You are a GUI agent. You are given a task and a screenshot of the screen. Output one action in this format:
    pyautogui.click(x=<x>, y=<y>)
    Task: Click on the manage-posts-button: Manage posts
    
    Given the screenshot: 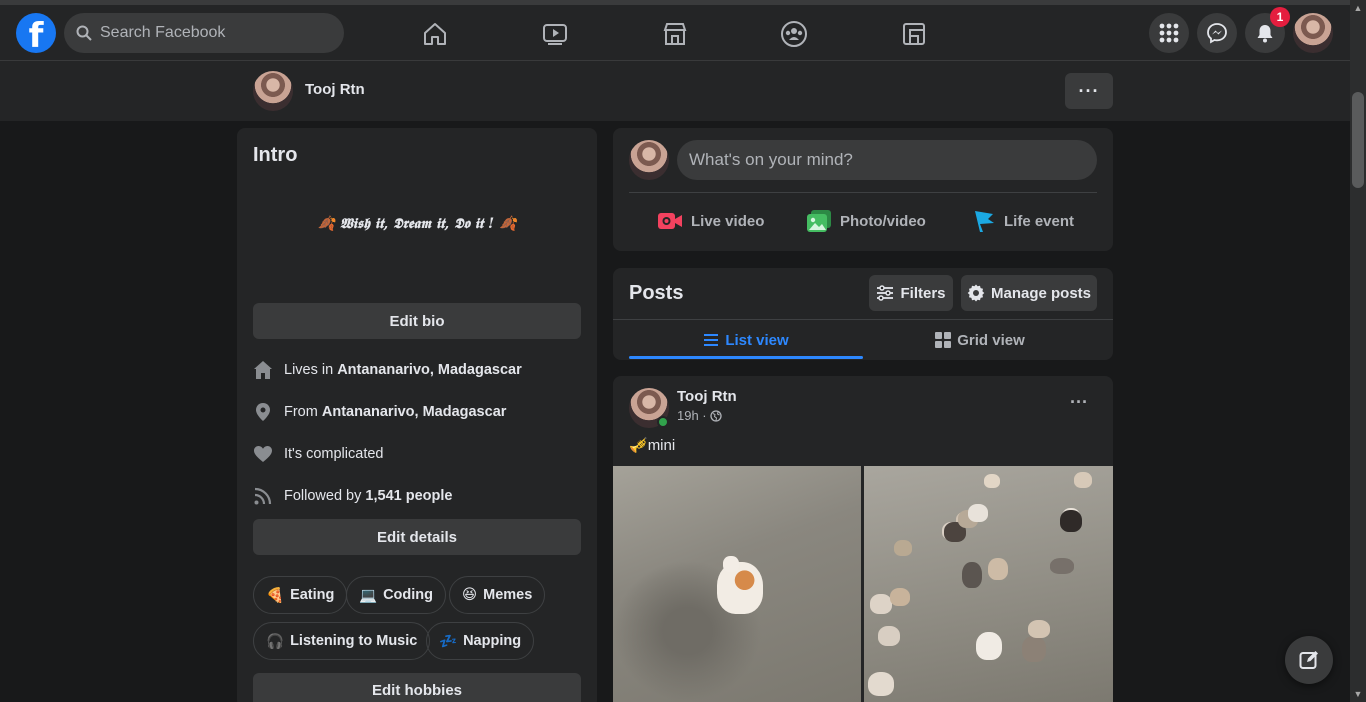 What is the action you would take?
    pyautogui.click(x=1029, y=293)
    